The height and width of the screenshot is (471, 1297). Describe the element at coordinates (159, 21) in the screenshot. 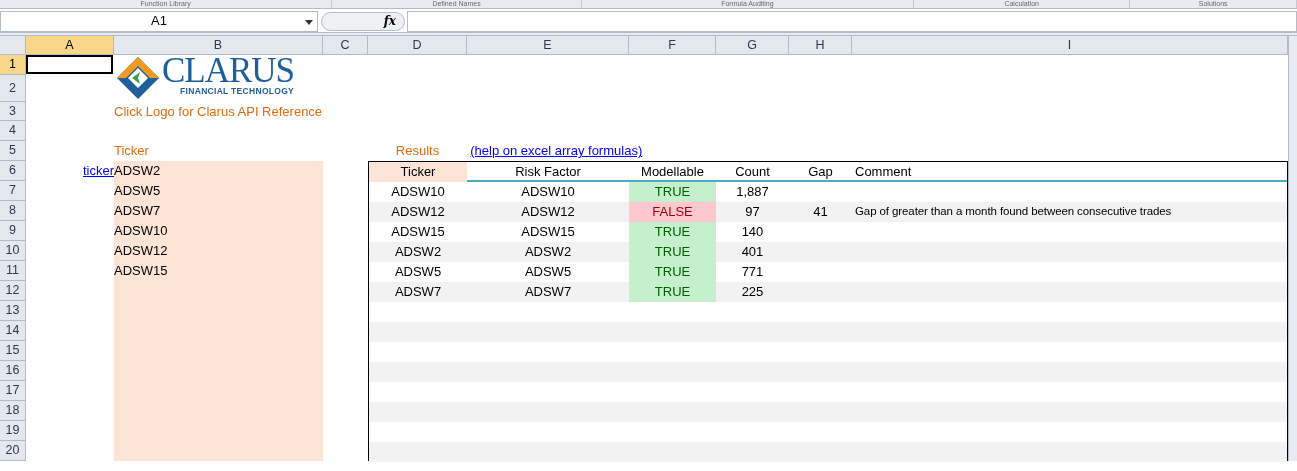

I see `name-box: A1` at that location.